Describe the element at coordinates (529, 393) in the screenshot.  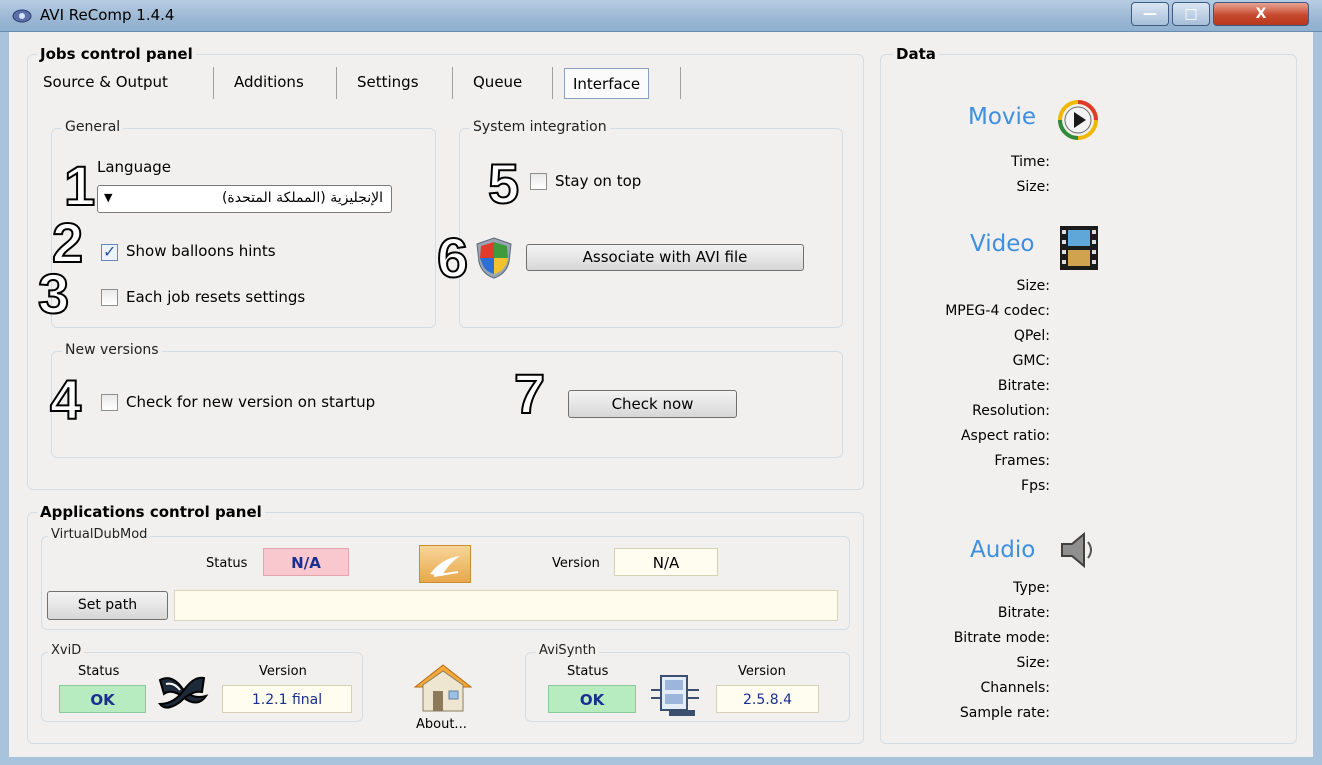
I see `annotation-number-7: 7` at that location.